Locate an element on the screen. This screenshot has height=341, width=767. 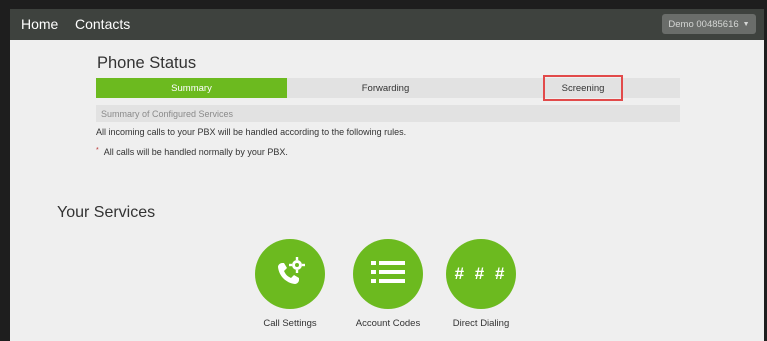
tab-screening: Screening is located at coordinates (583, 88).